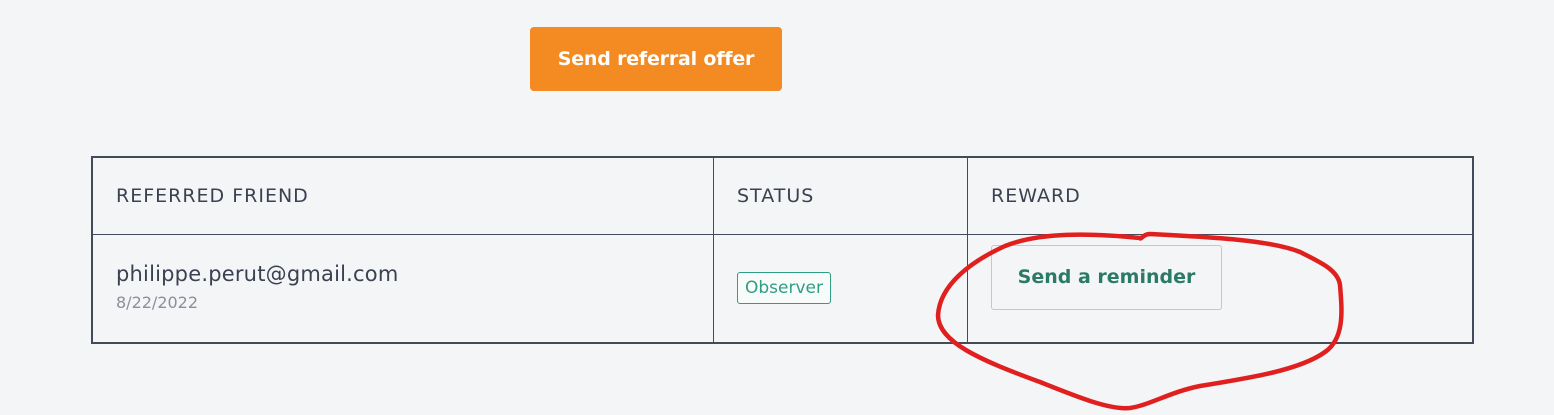 This screenshot has width=1554, height=415. Describe the element at coordinates (1220, 195) in the screenshot. I see `header-reward: REWARD` at that location.